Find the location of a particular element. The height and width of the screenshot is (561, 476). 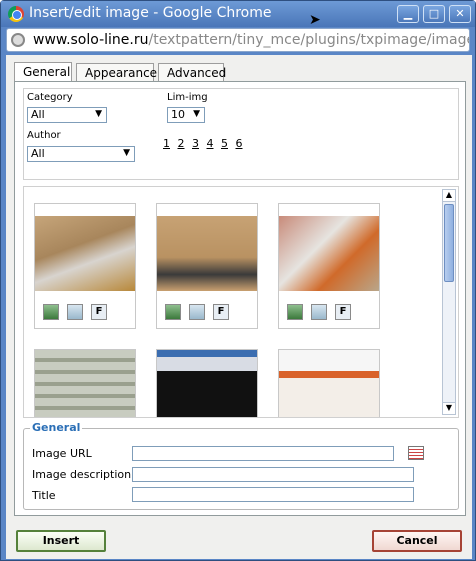

image-description-input is located at coordinates (273, 474).